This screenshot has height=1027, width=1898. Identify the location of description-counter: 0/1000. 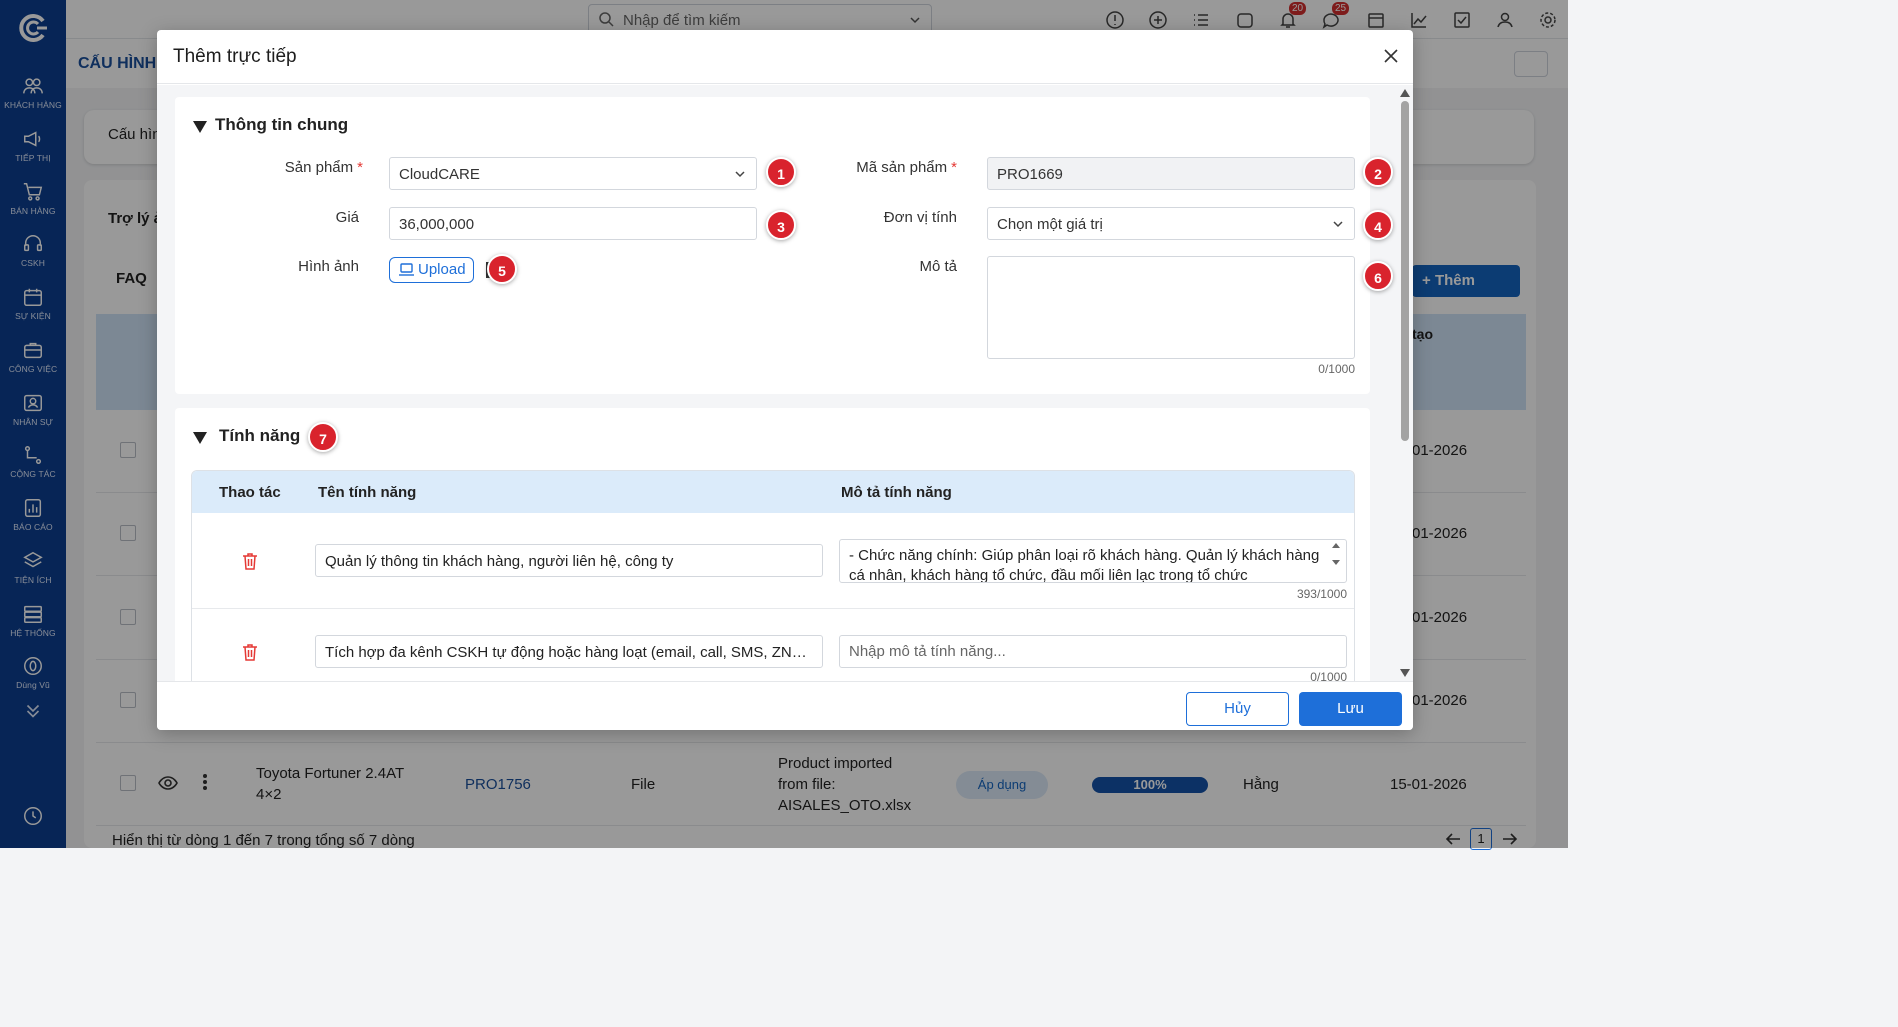
(1336, 369).